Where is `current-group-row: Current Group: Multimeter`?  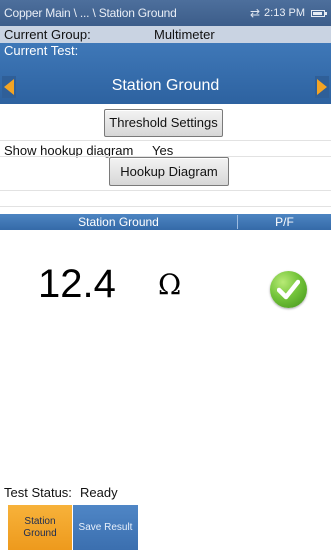 current-group-row: Current Group: Multimeter is located at coordinates (165, 34).